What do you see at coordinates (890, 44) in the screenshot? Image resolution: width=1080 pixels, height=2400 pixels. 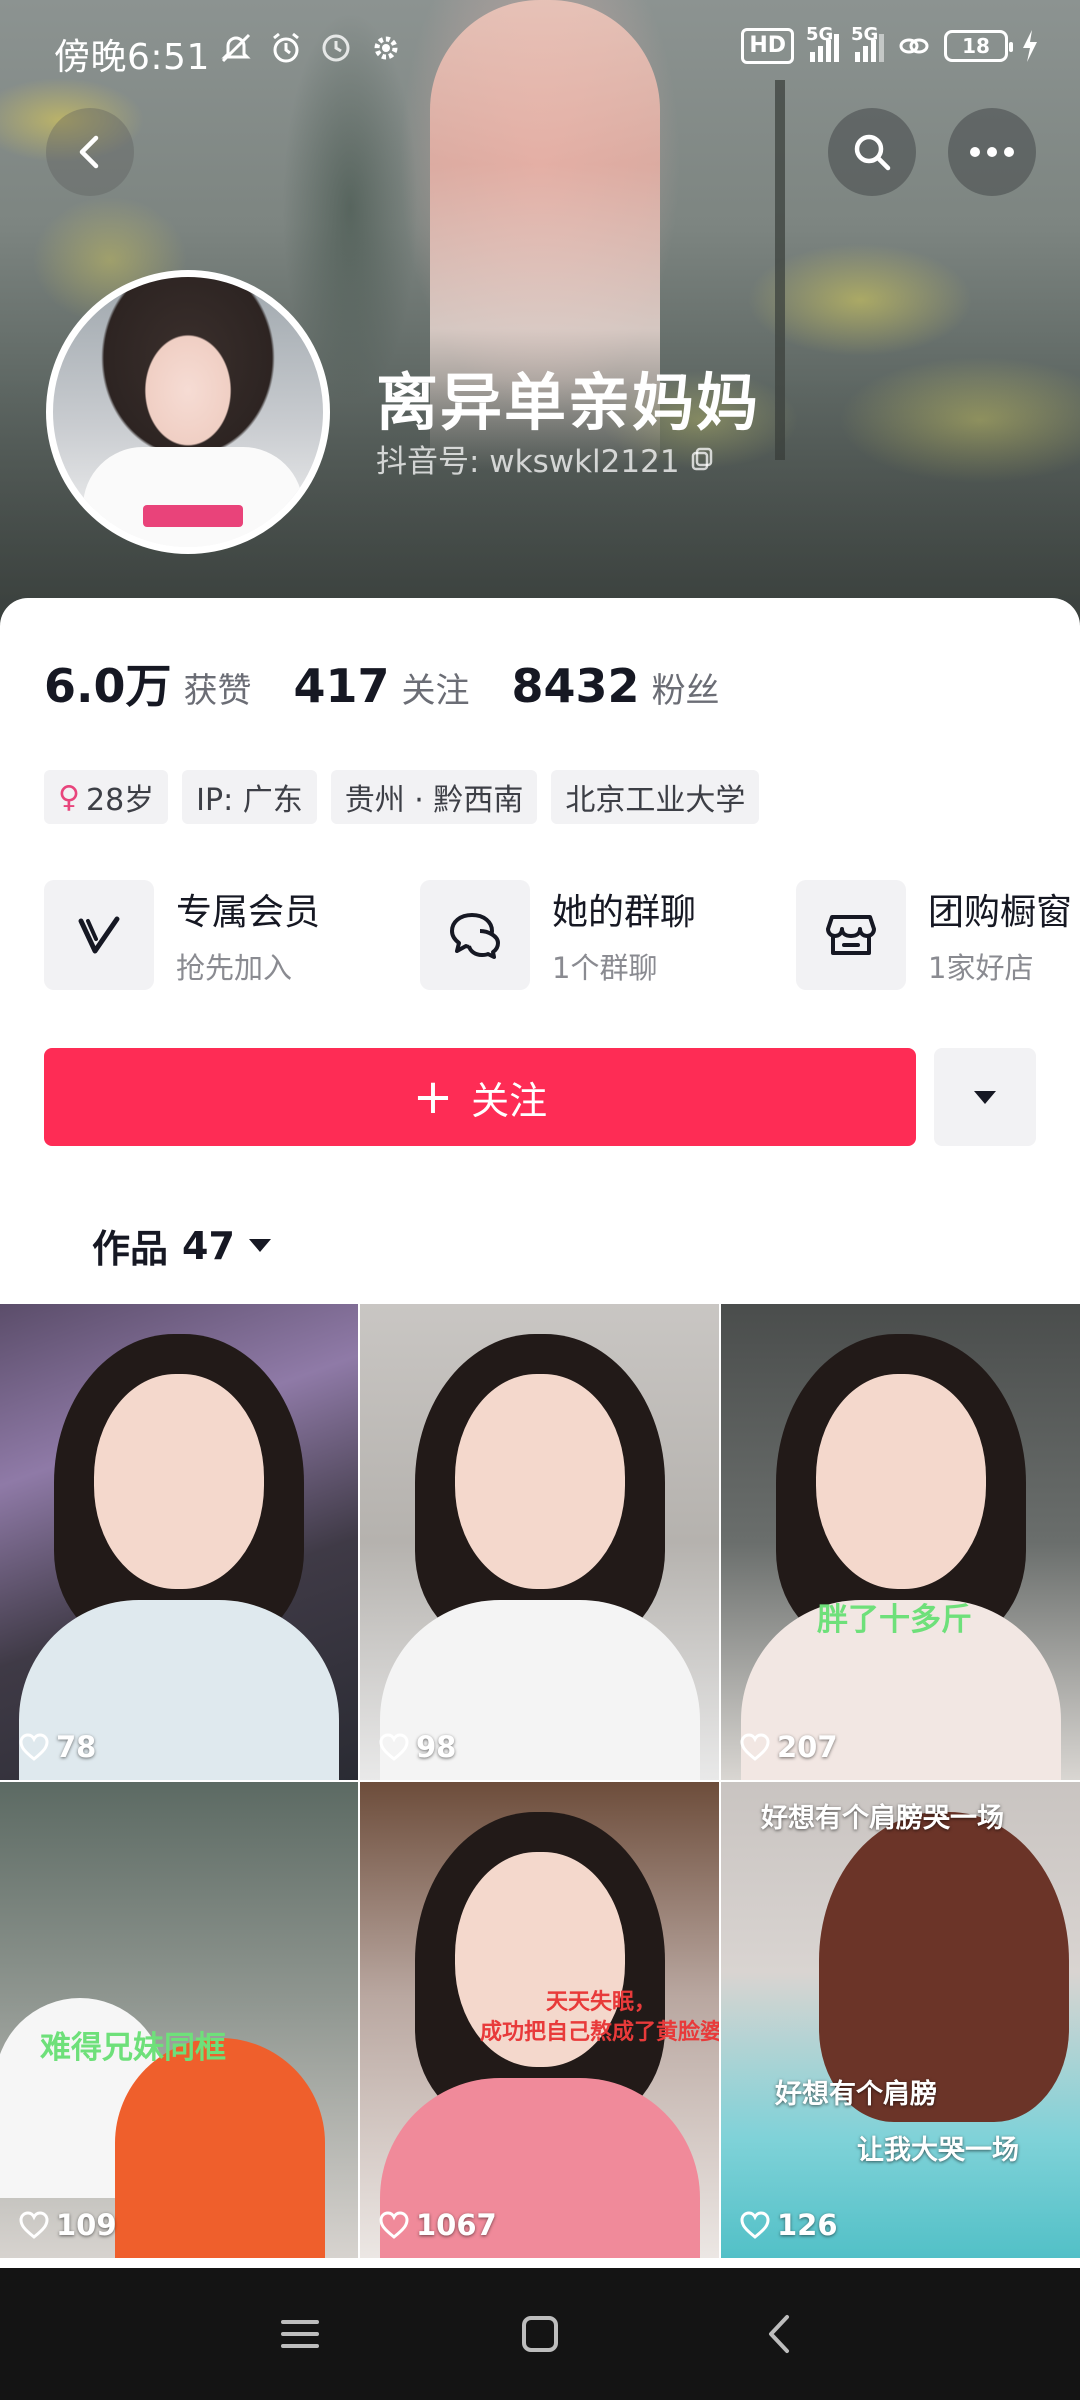 I see `status-right-icons: HD 5G 5G 18` at bounding box center [890, 44].